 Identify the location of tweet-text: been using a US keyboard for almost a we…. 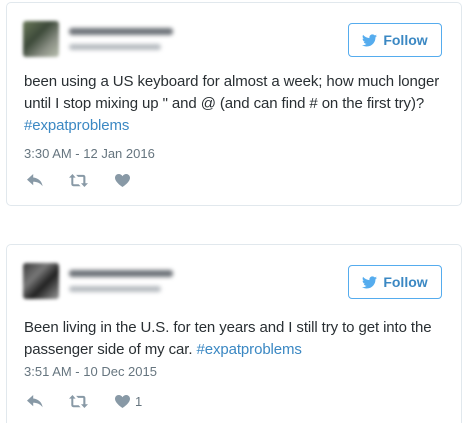
(236, 104).